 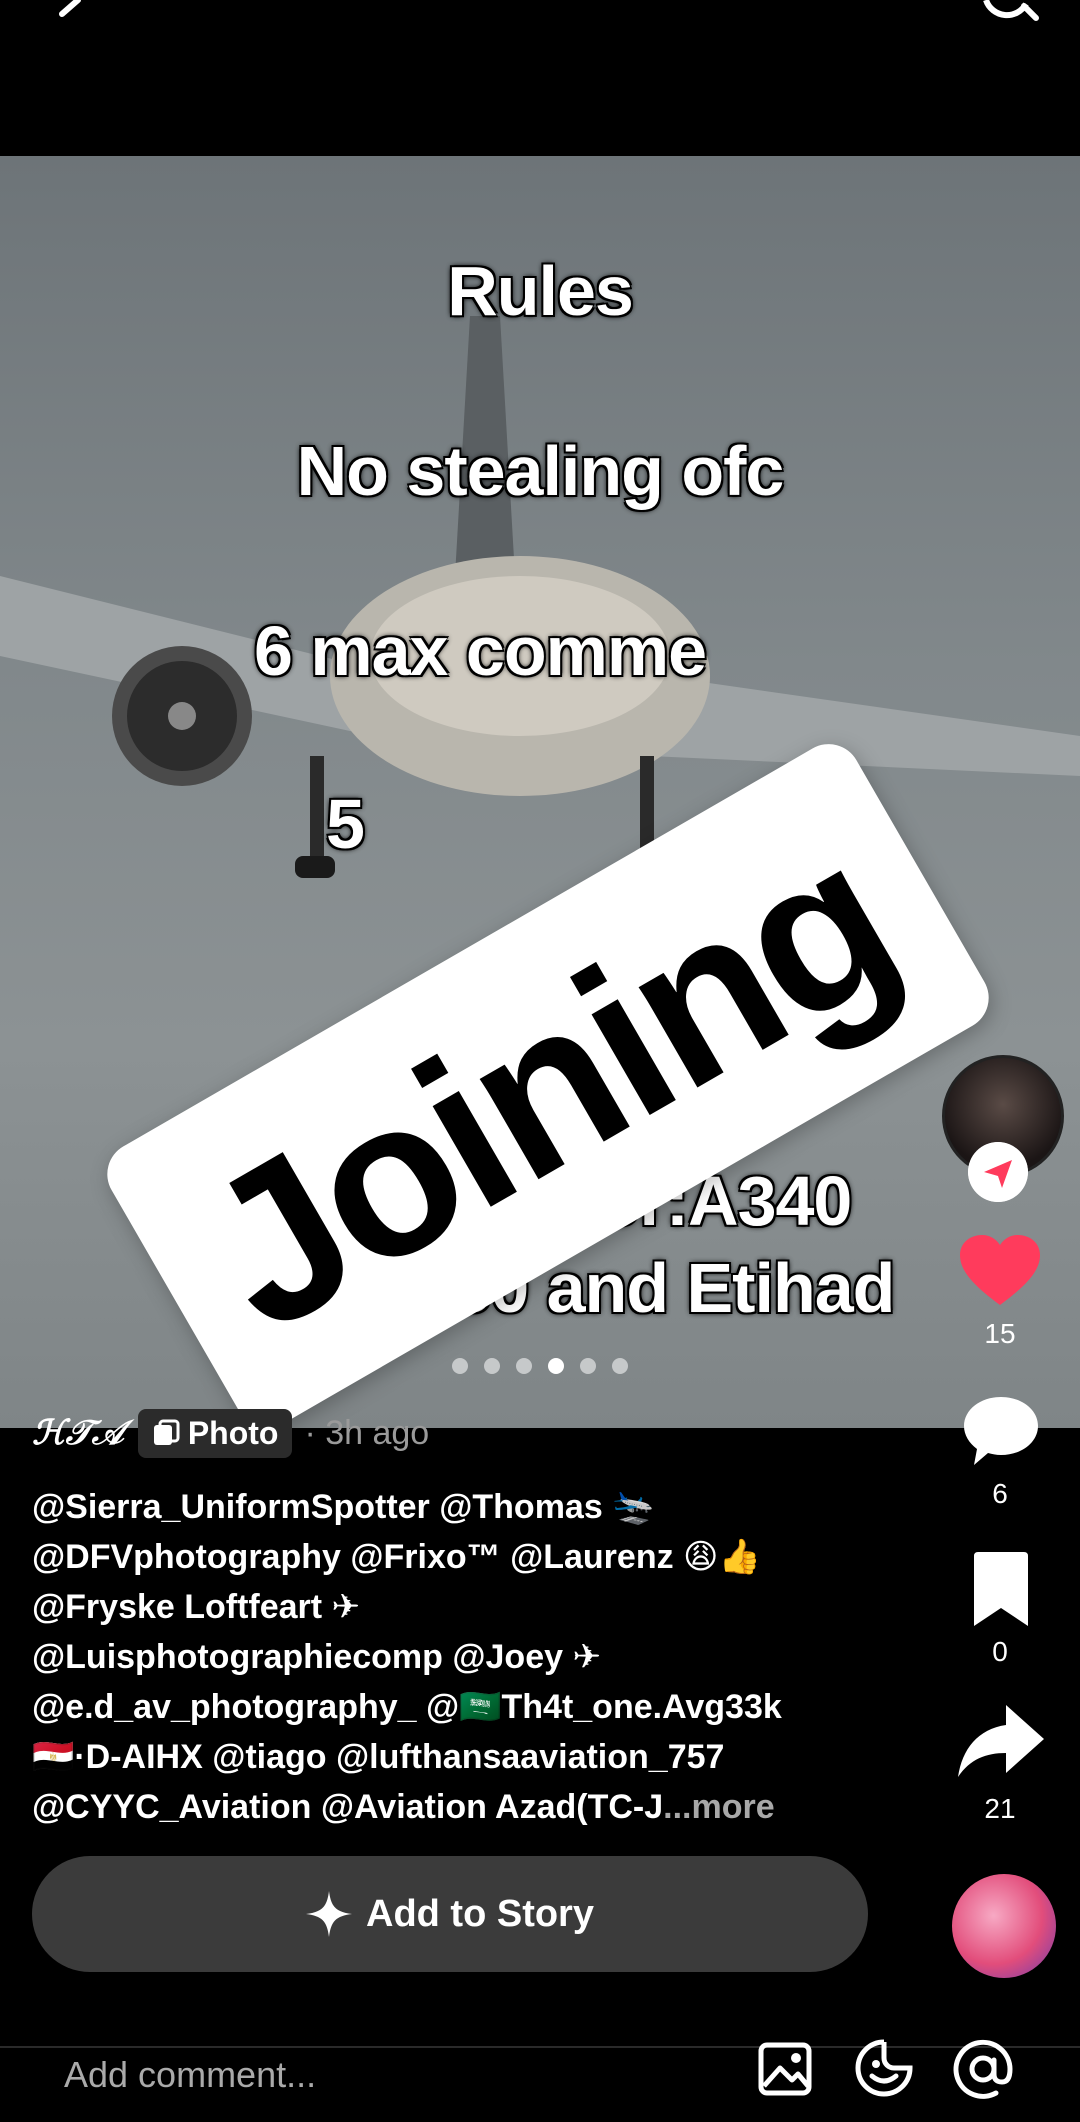 What do you see at coordinates (884, 2068) in the screenshot?
I see `emoji-icon` at bounding box center [884, 2068].